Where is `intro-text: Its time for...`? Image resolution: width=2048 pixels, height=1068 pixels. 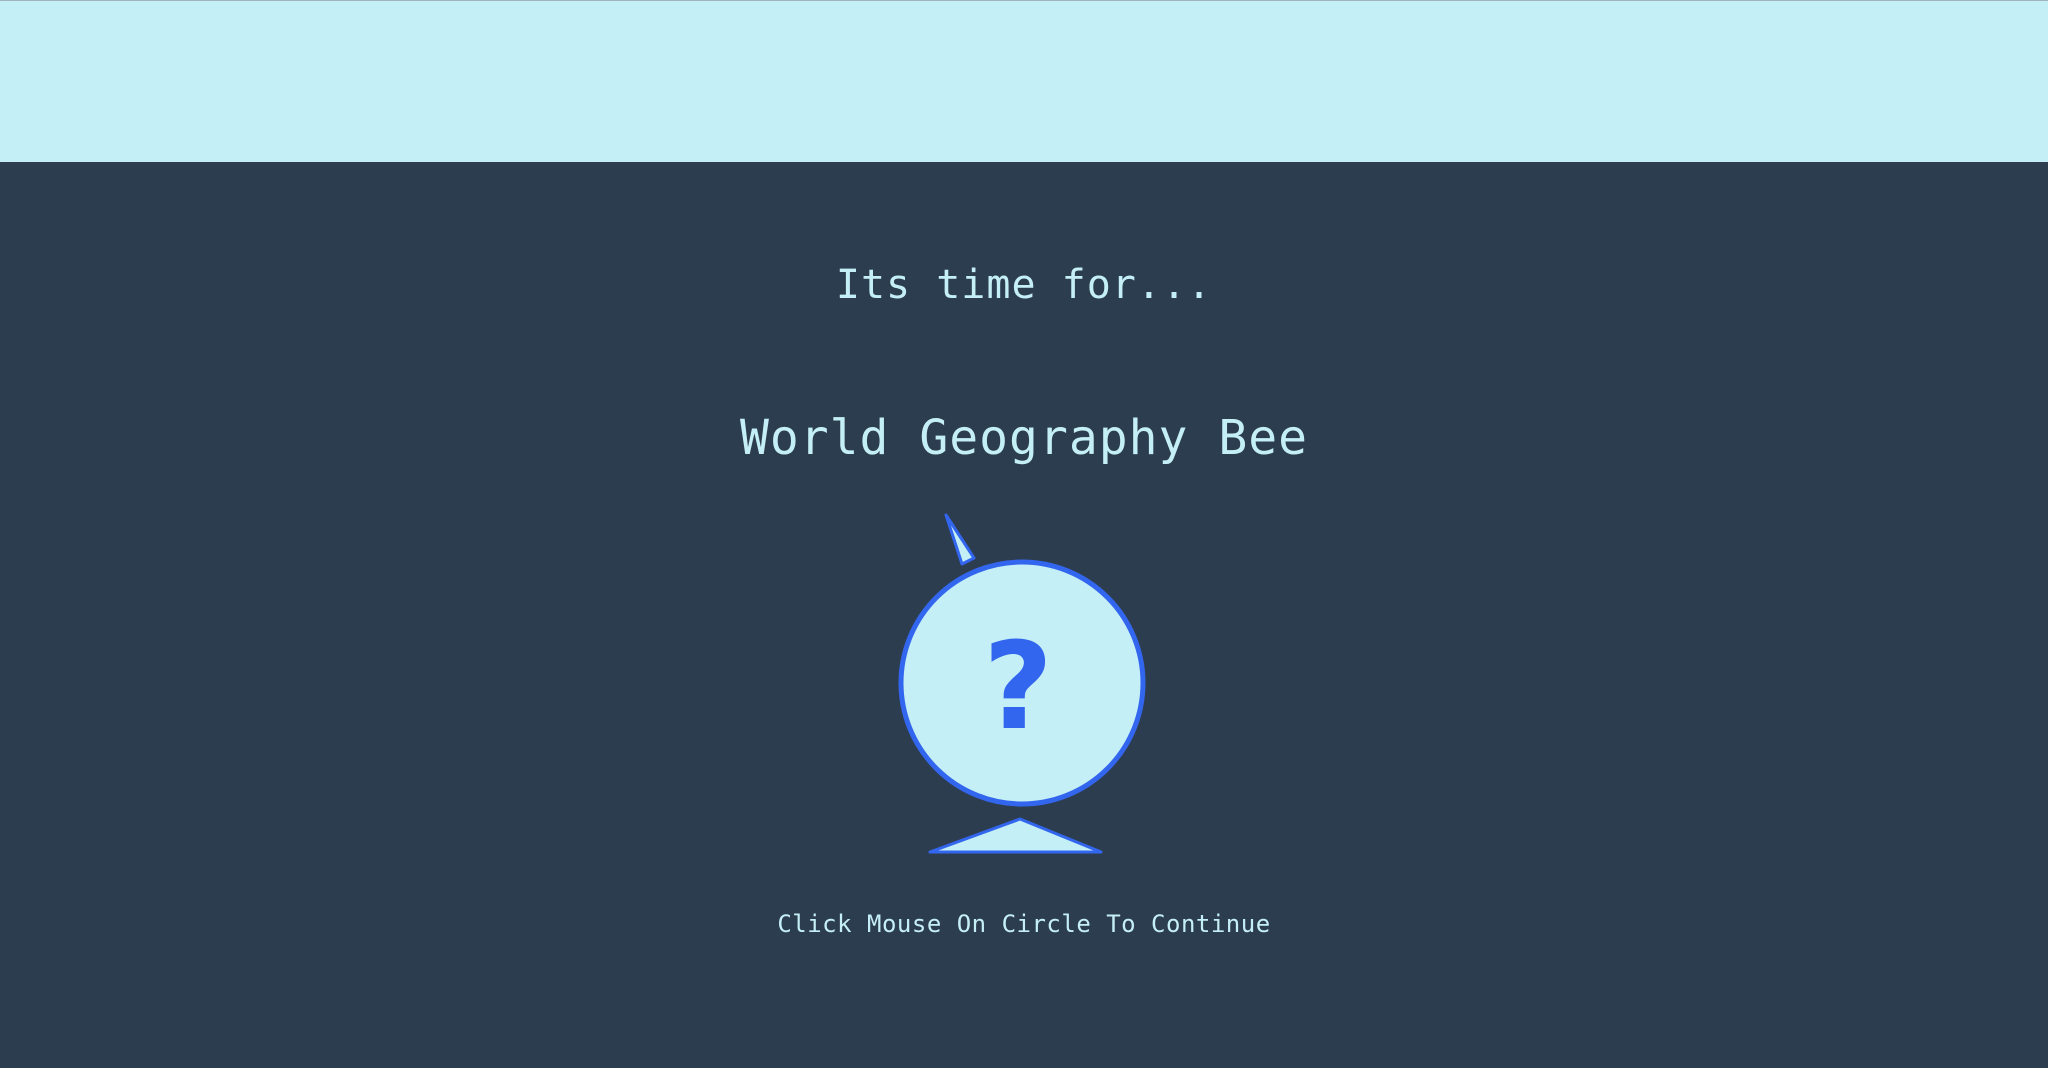
intro-text: Its time for... is located at coordinates (1024, 285).